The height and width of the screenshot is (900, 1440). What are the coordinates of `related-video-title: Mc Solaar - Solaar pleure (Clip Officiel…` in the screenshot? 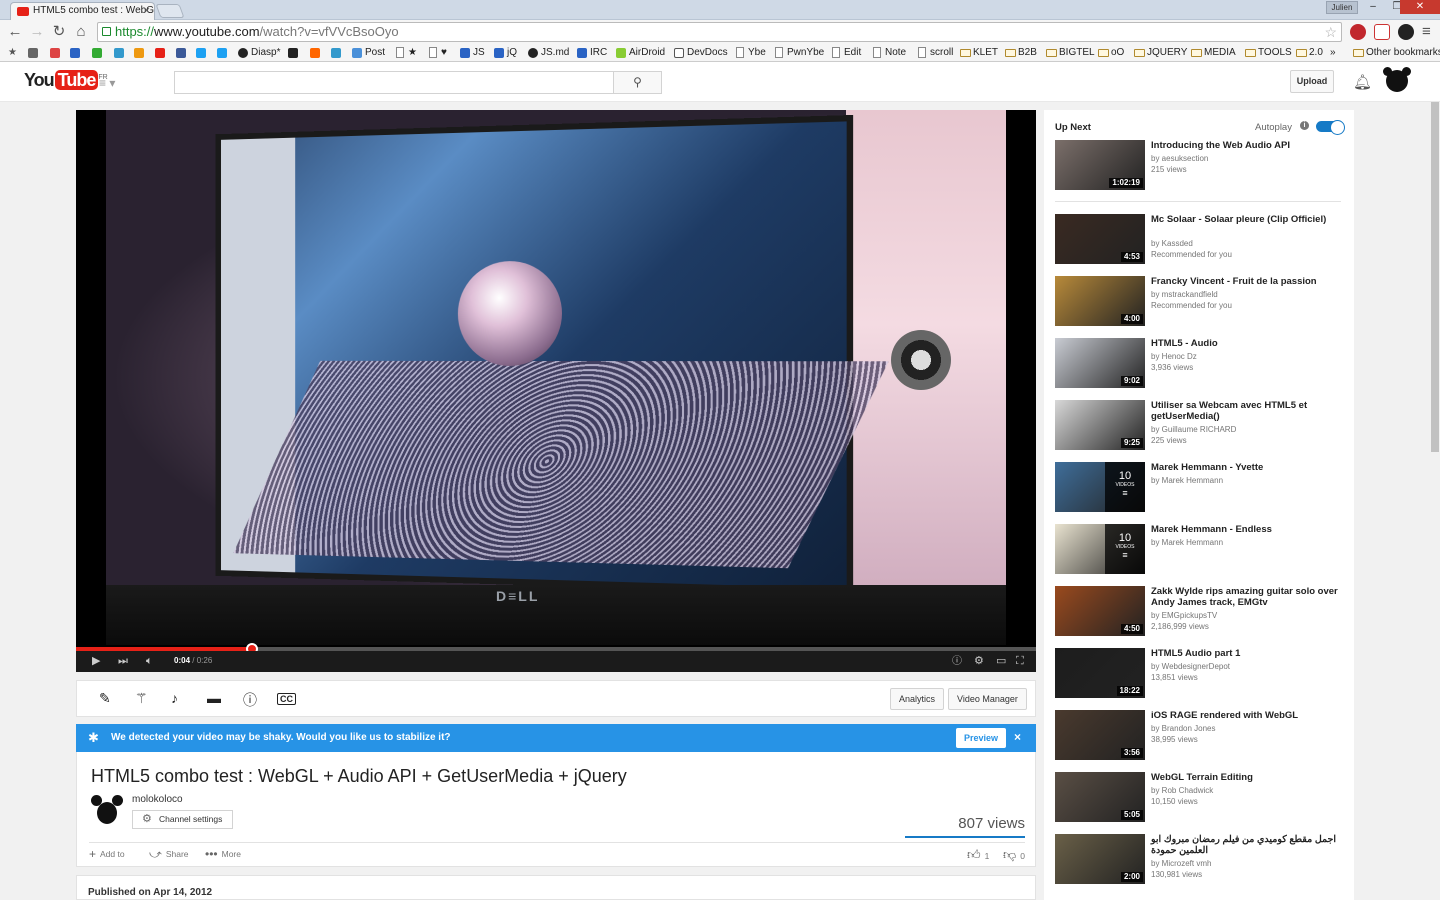 It's located at (1247, 219).